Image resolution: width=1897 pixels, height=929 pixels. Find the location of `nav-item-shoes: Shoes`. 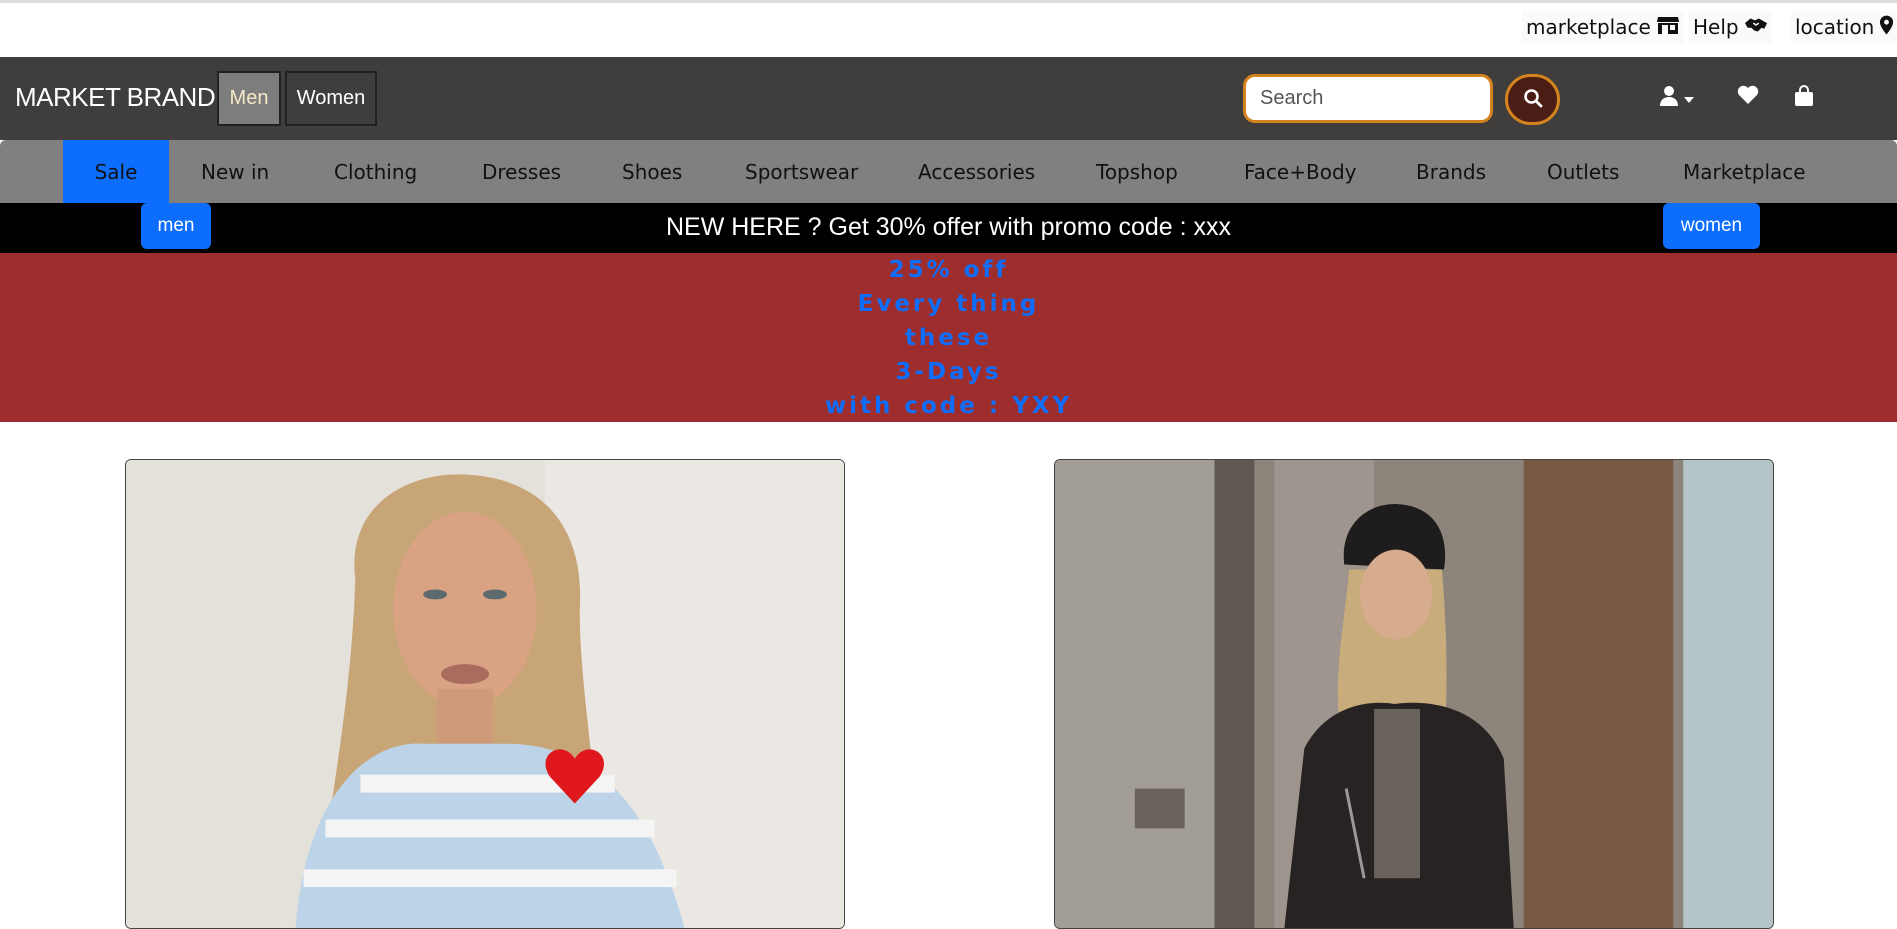

nav-item-shoes: Shoes is located at coordinates (652, 171).